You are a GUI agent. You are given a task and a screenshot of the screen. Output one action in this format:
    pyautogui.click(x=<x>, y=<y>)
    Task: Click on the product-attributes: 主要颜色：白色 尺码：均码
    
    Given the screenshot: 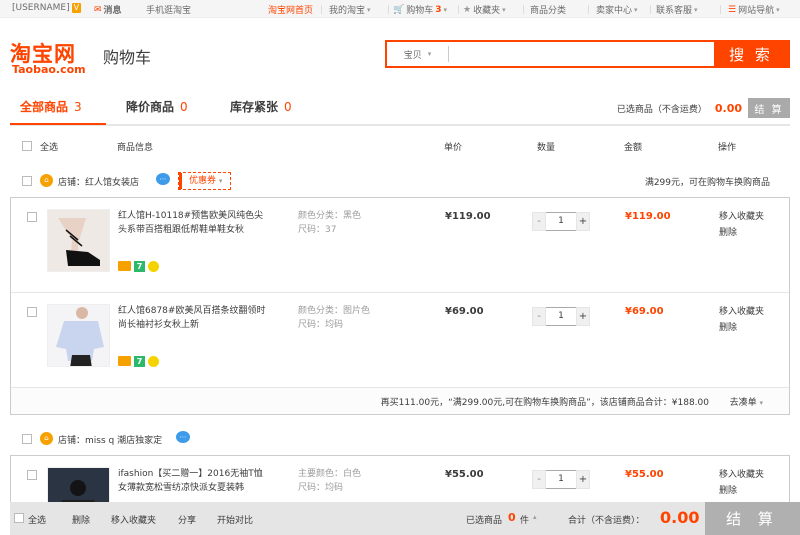 What is the action you would take?
    pyautogui.click(x=329, y=481)
    